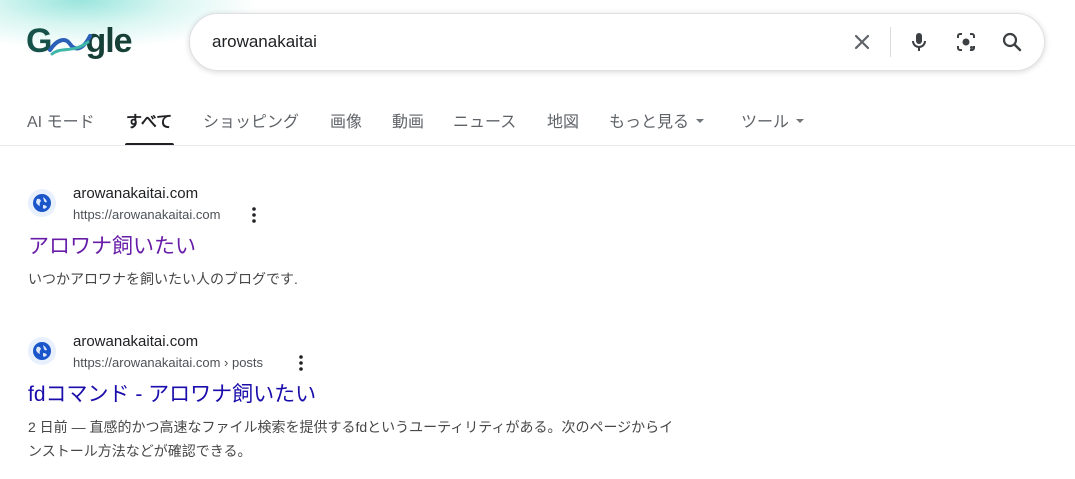 The height and width of the screenshot is (479, 1075). I want to click on tab-more: もっと見る, so click(657, 120).